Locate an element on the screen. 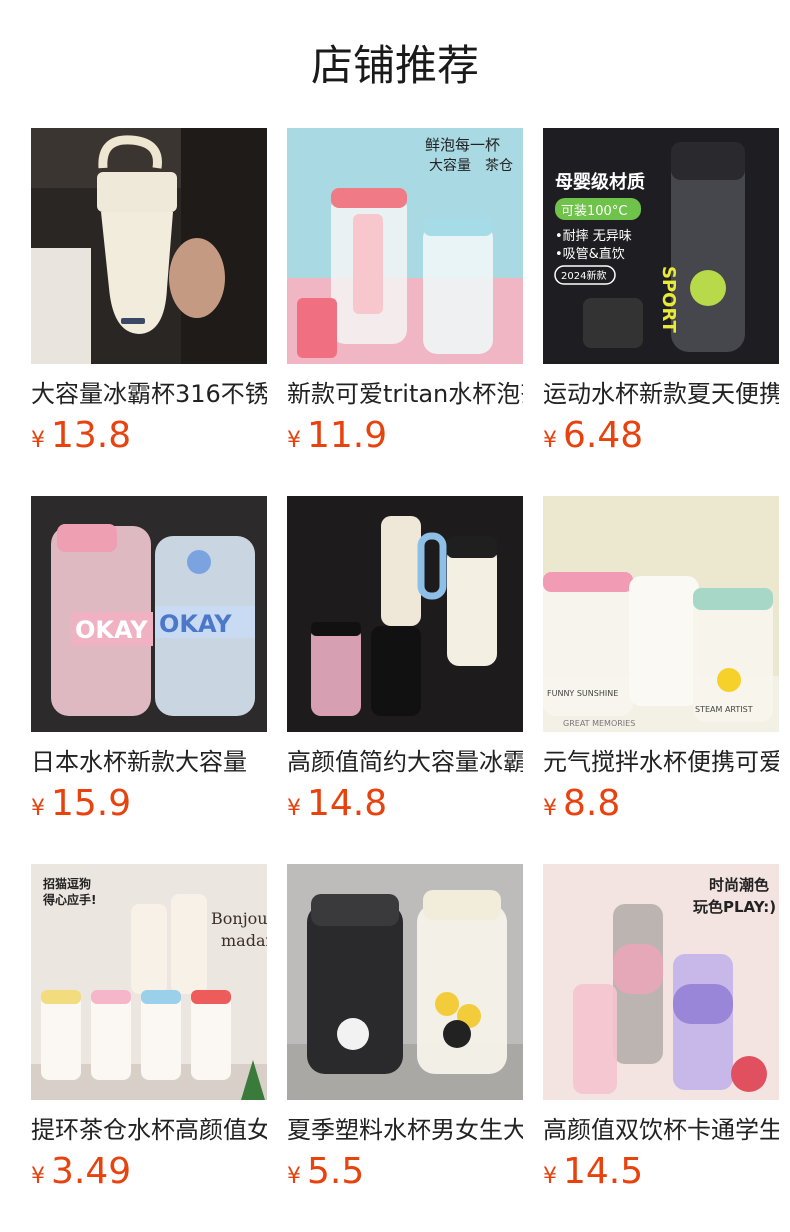 This screenshot has height=1232, width=790. product-price: ¥11.9 is located at coordinates (337, 436).